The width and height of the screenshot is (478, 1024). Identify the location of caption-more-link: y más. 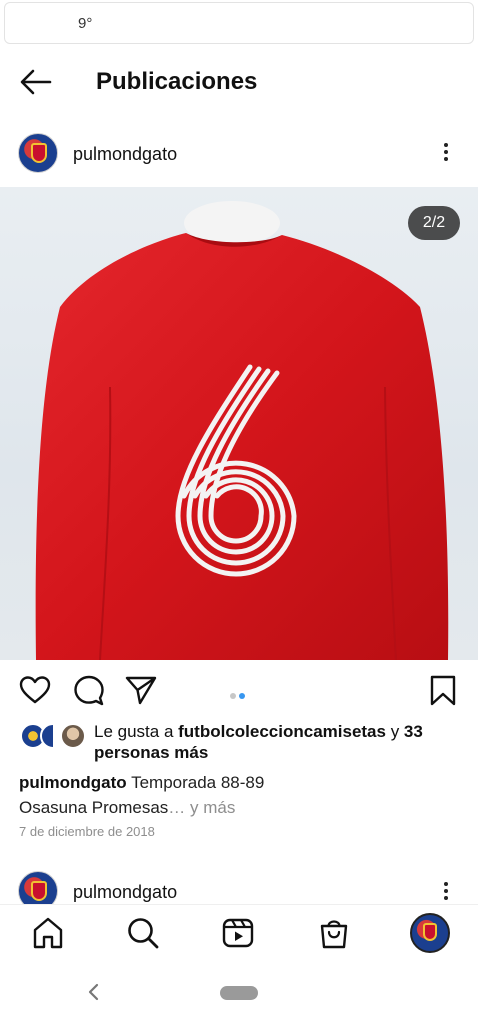
(210, 807).